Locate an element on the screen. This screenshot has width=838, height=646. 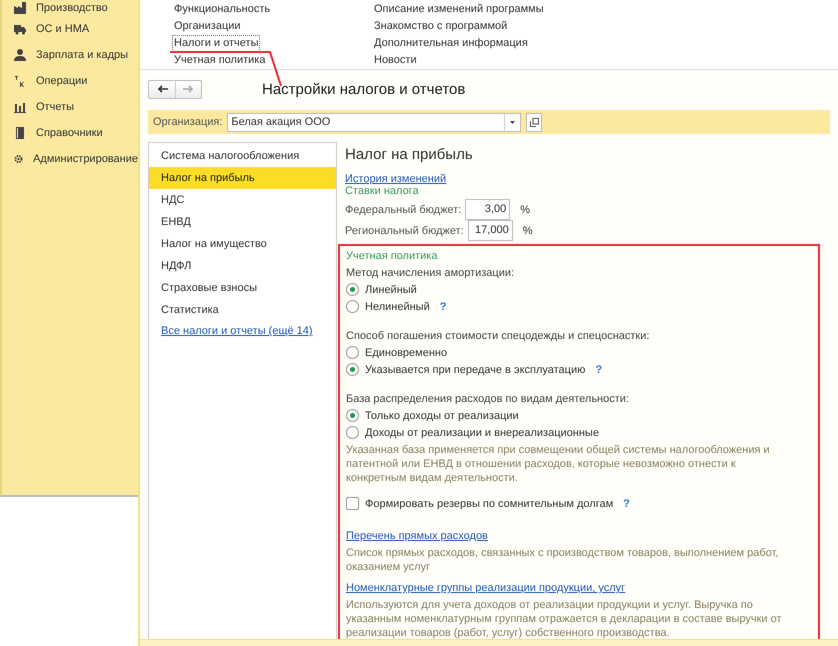
caret-icon is located at coordinates (513, 122).